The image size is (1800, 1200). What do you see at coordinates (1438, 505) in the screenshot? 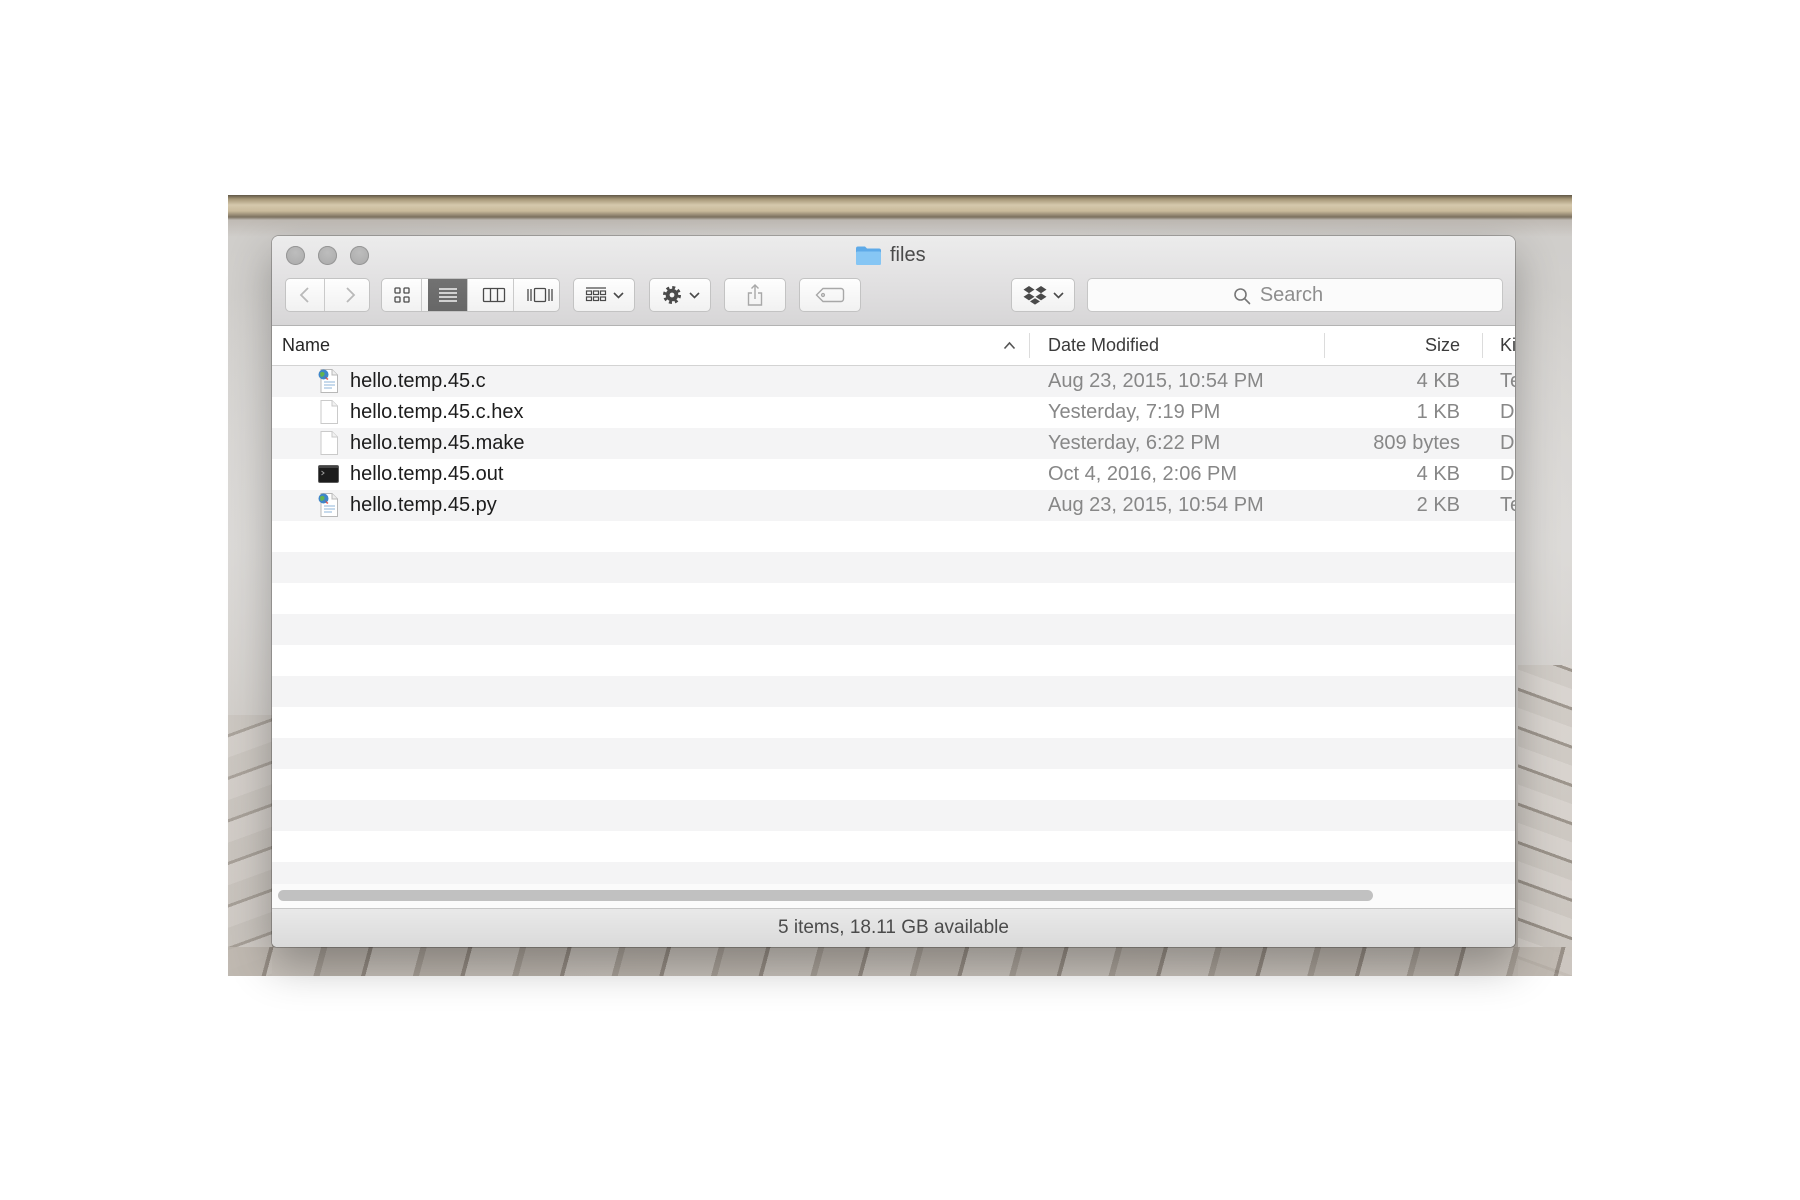
I see `file-size: 2 KB` at bounding box center [1438, 505].